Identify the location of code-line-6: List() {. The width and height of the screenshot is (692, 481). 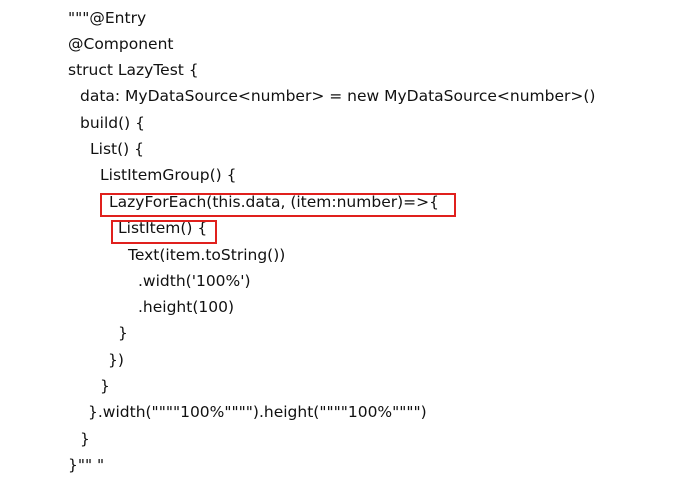
(117, 149).